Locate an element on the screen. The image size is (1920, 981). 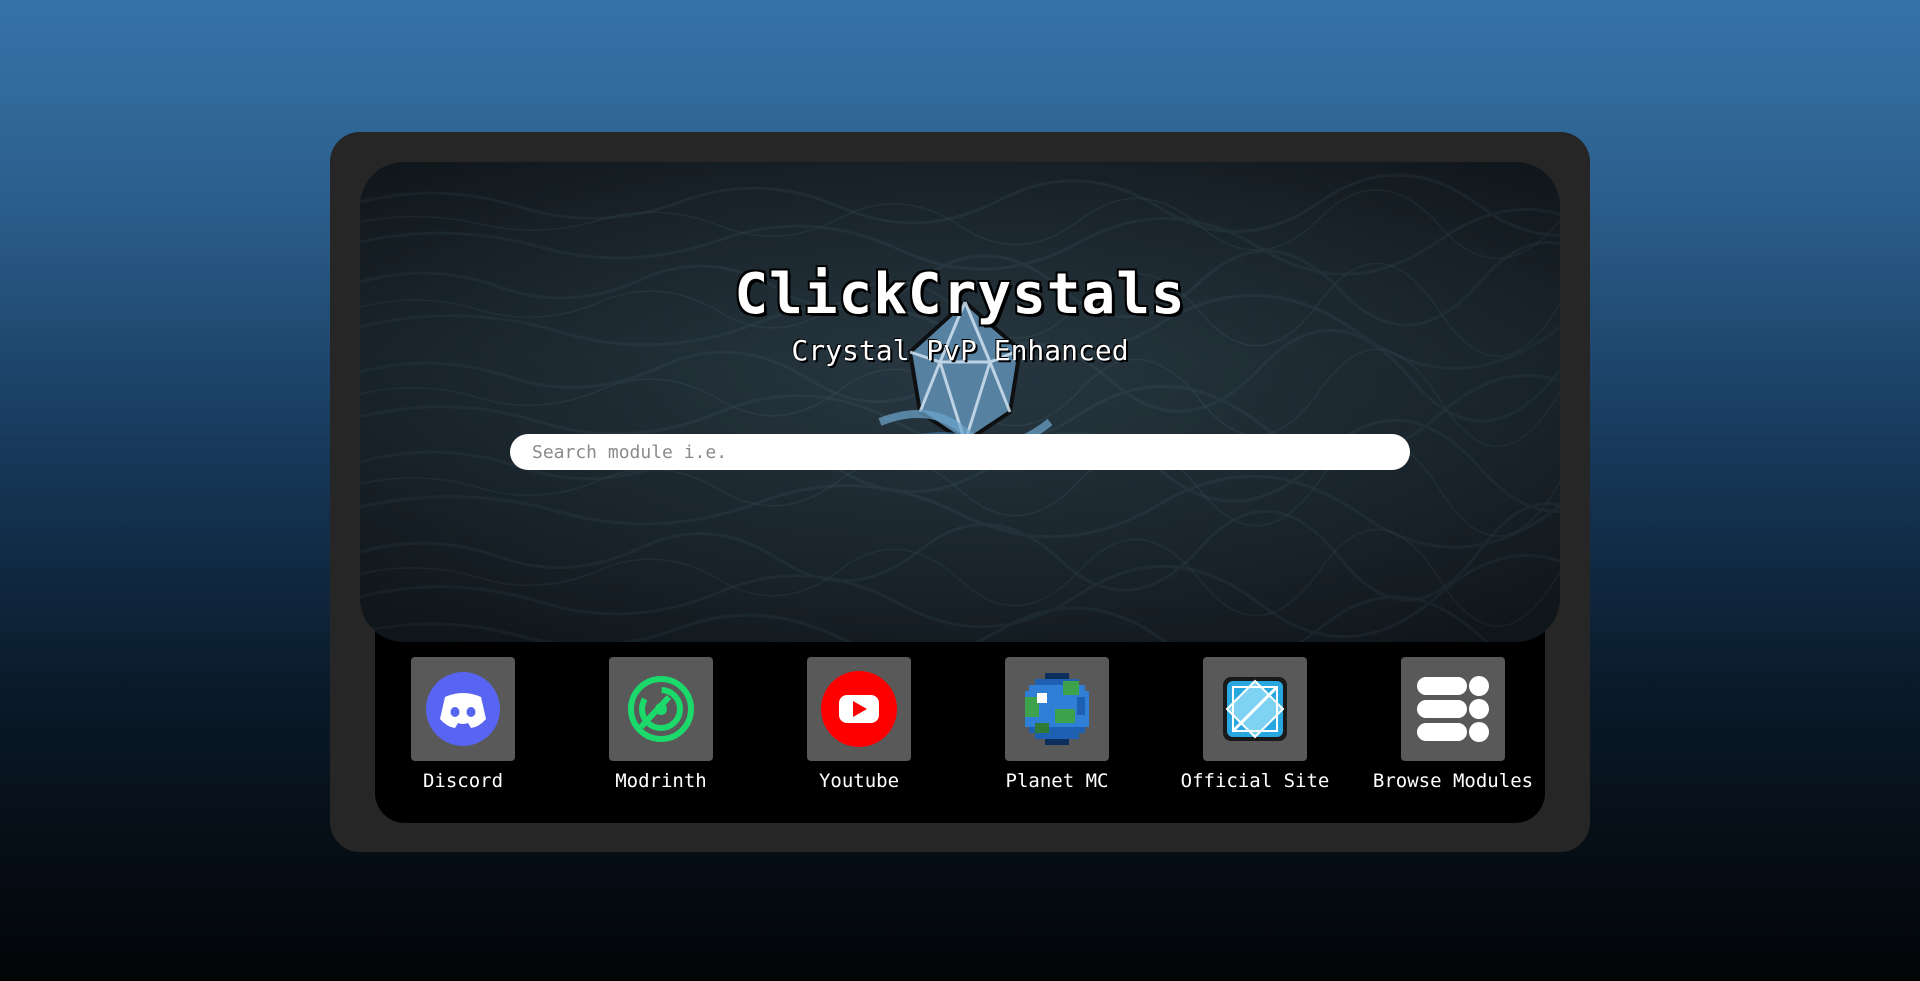
official-site-tile is located at coordinates (1255, 709).